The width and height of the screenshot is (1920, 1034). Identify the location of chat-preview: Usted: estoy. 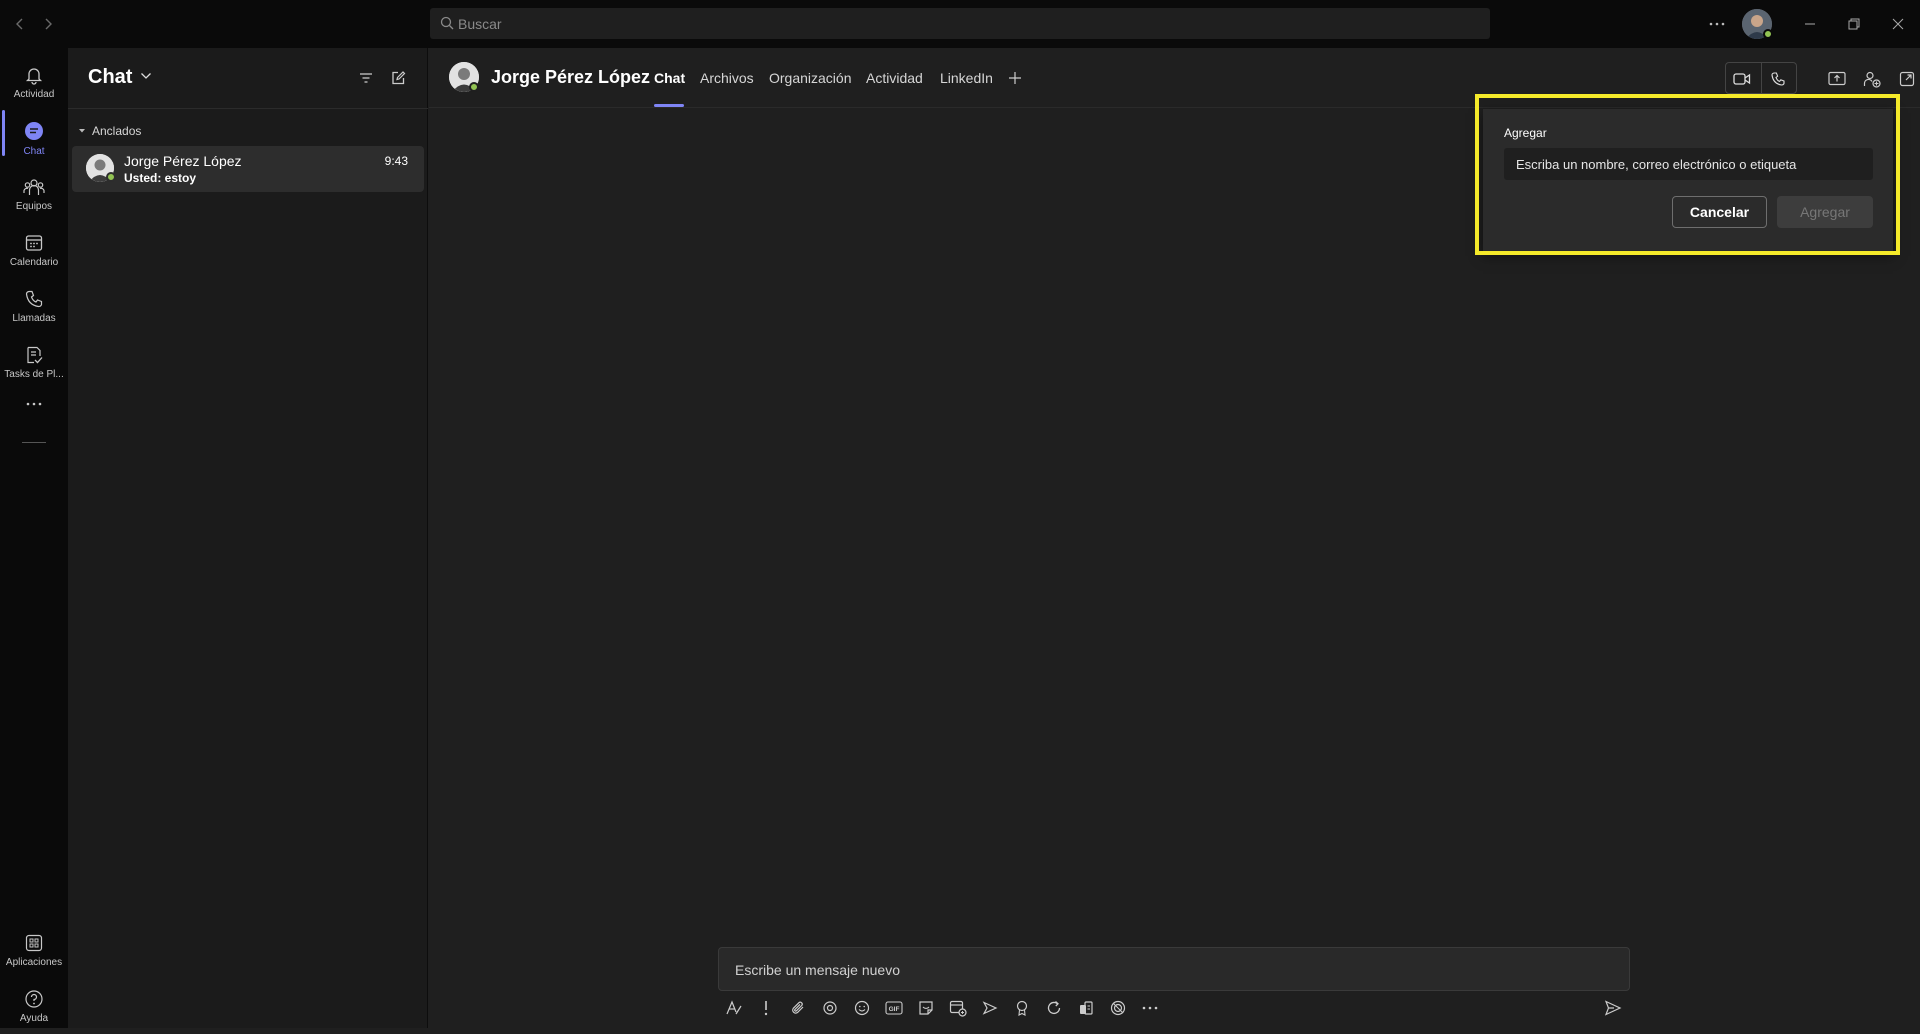
(160, 178).